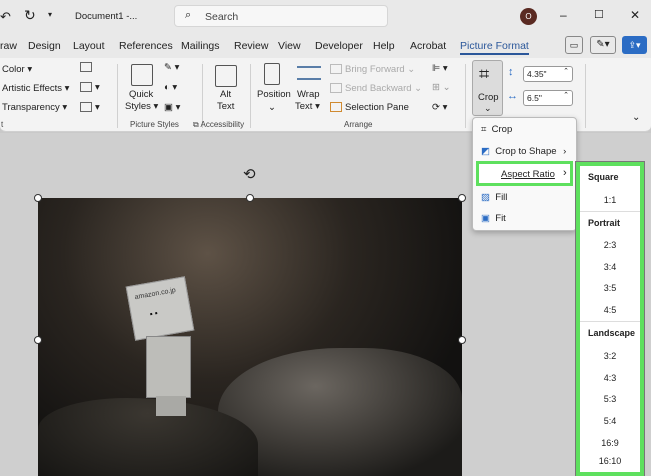  I want to click on bring-forward-button: Bring Forward ⌄, so click(372, 69).